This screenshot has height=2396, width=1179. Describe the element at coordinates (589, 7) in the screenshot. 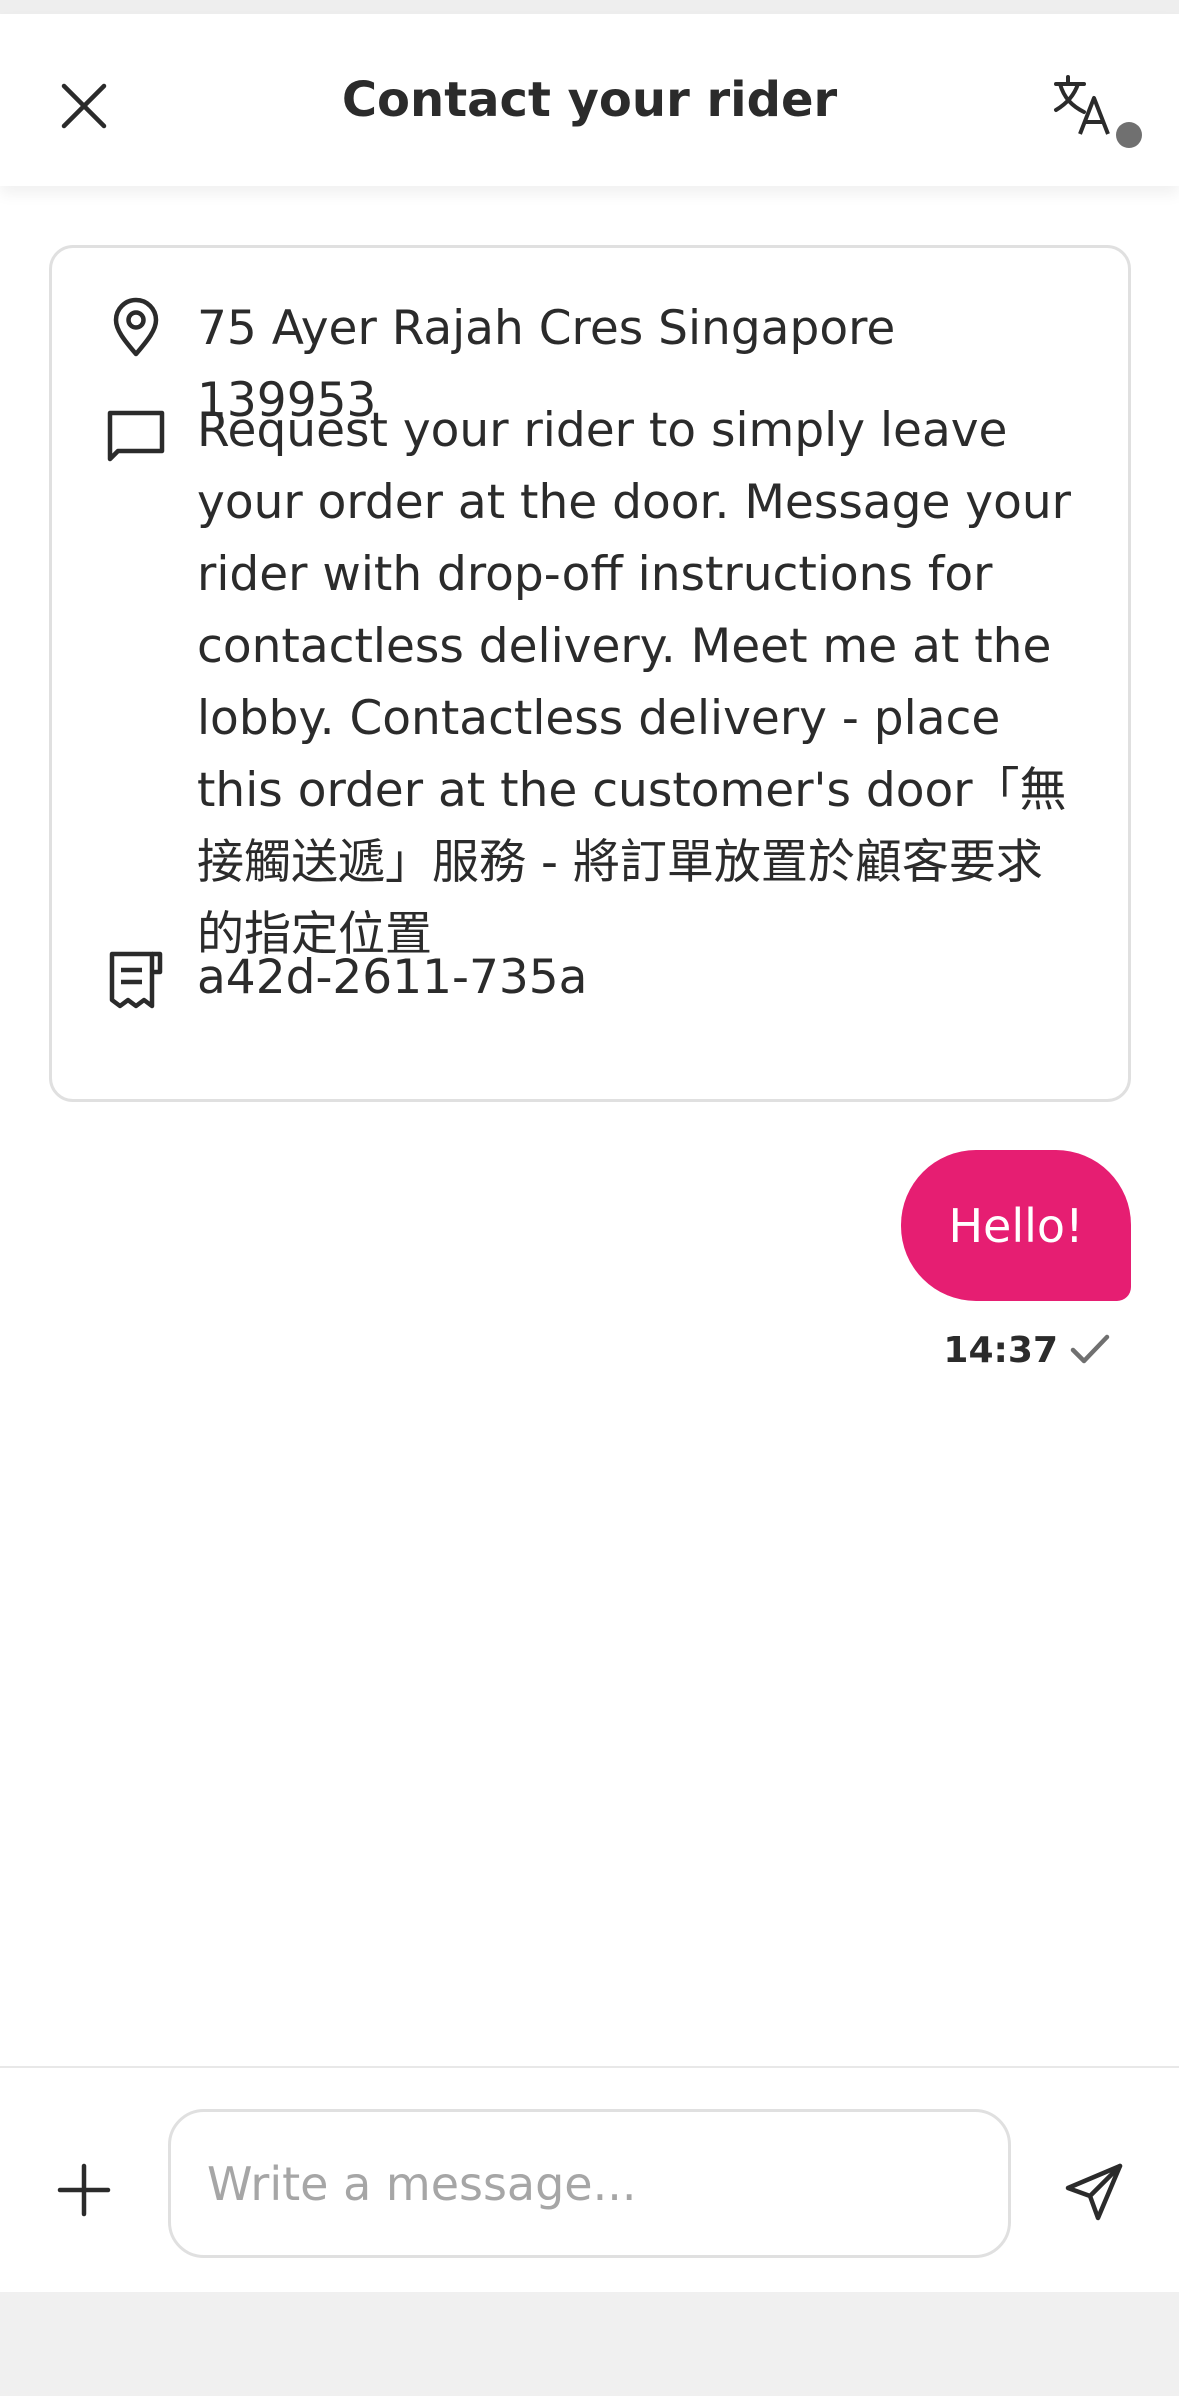

I see `status-strip` at that location.